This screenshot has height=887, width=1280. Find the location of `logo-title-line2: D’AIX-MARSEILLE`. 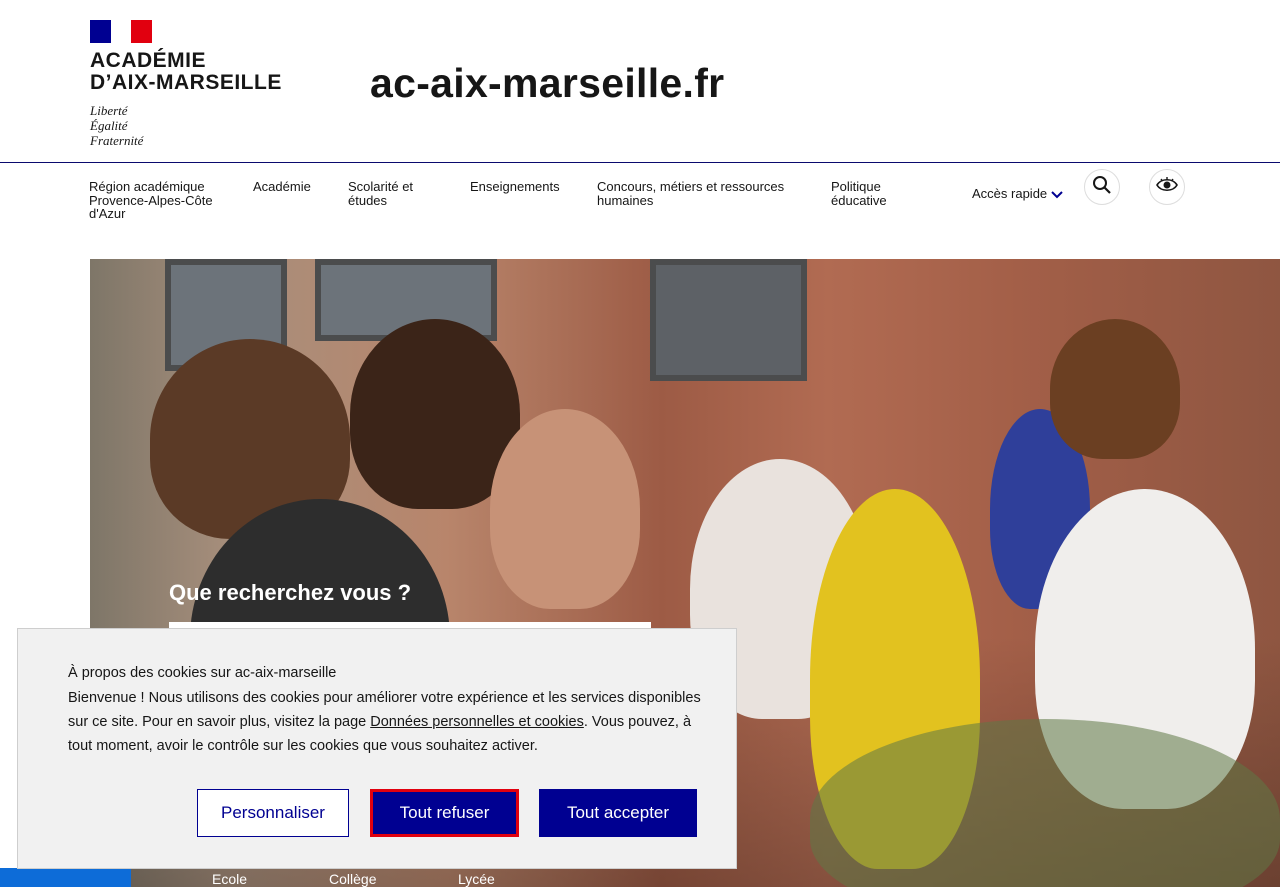

logo-title-line2: D’AIX-MARSEILLE is located at coordinates (186, 82).